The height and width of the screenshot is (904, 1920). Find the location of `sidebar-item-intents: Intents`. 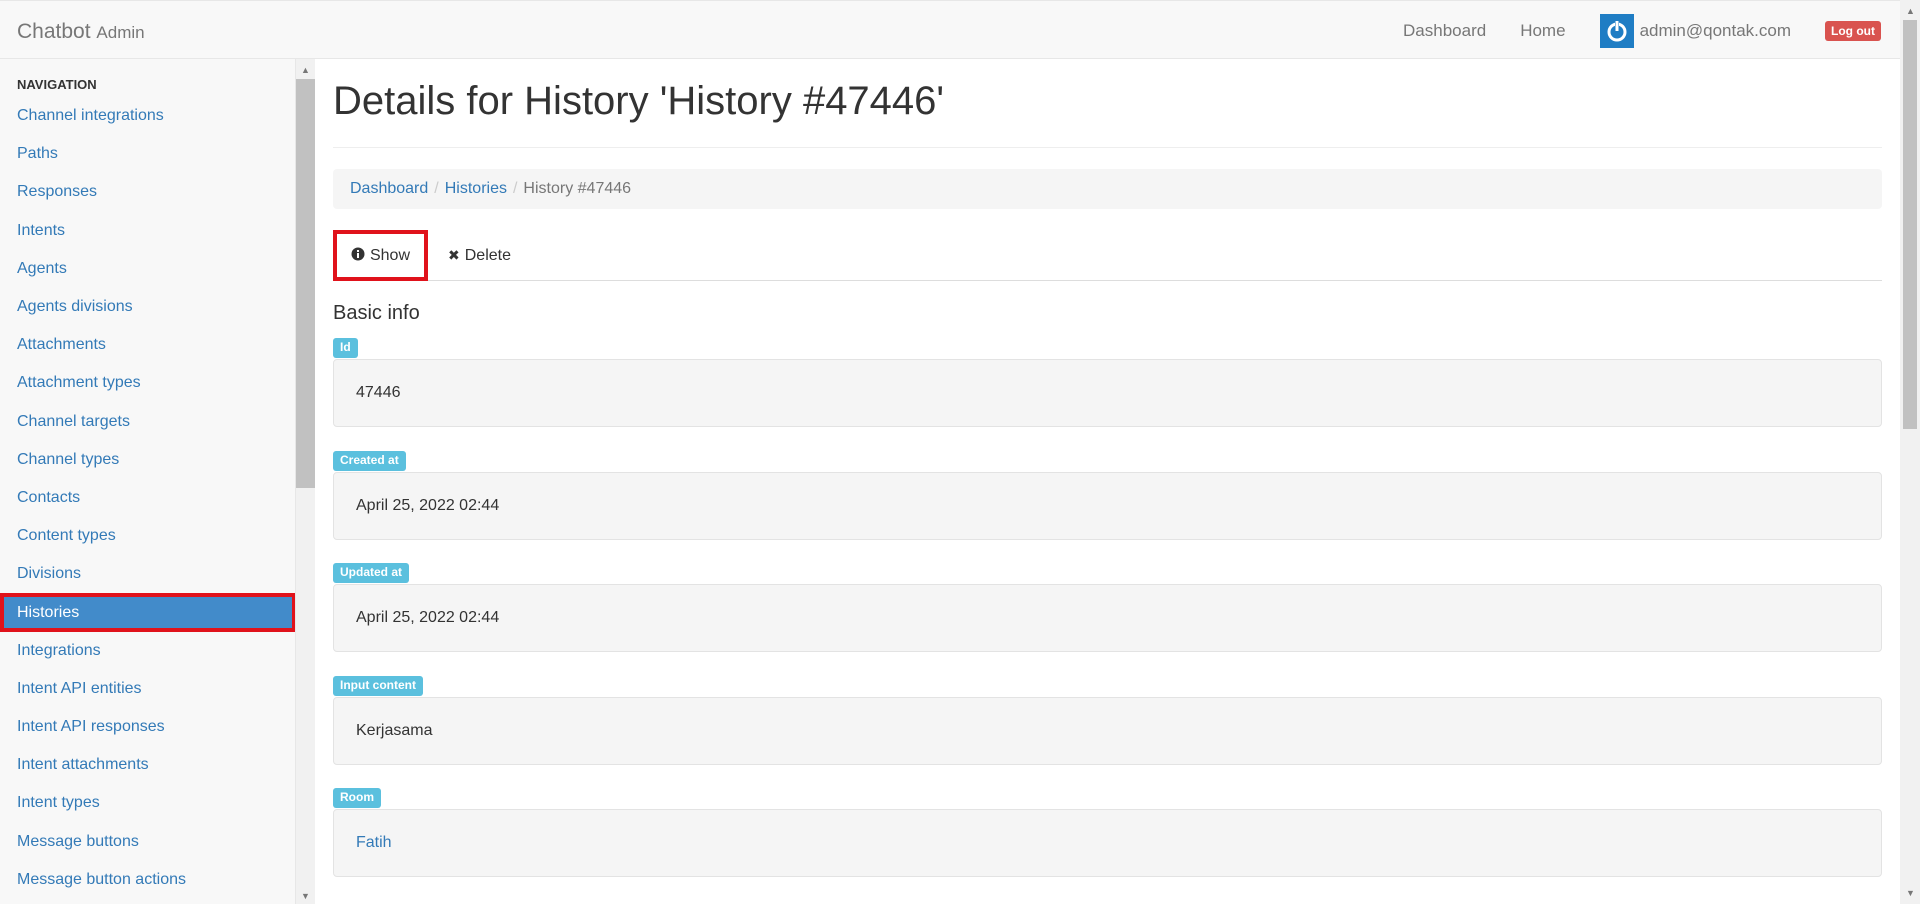

sidebar-item-intents: Intents is located at coordinates (147, 231).